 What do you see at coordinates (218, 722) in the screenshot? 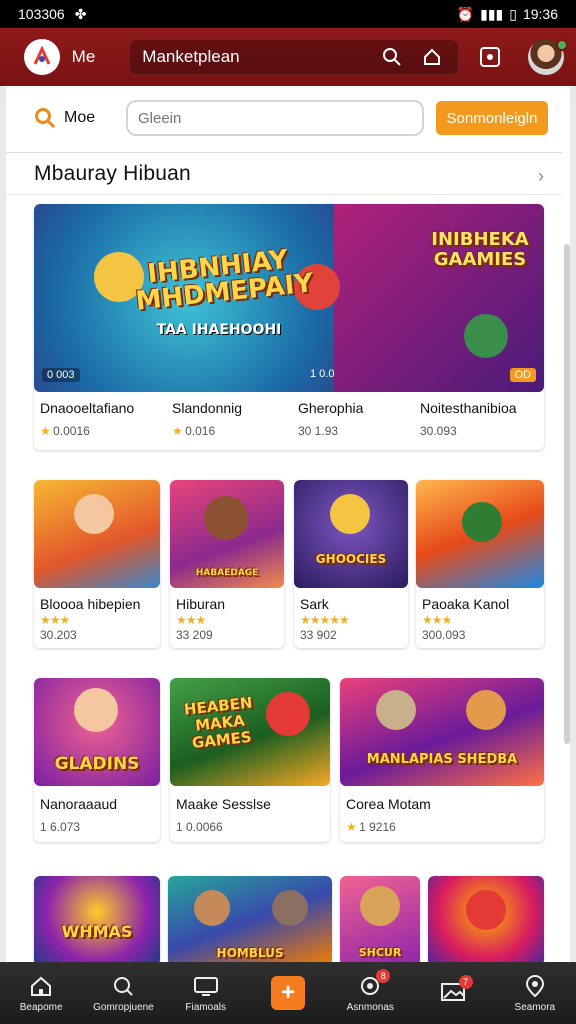
I see `game-caption: HEABEN MAKA GAMES` at bounding box center [218, 722].